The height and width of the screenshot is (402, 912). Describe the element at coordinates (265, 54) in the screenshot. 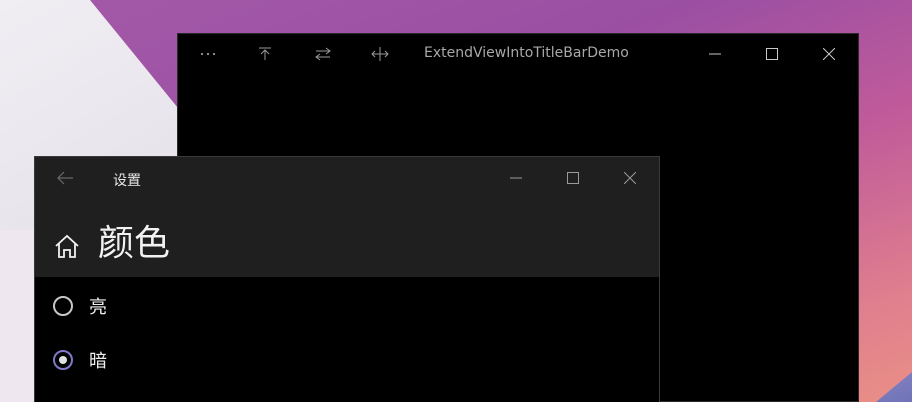

I see `arrow-up-to-line-icon` at that location.